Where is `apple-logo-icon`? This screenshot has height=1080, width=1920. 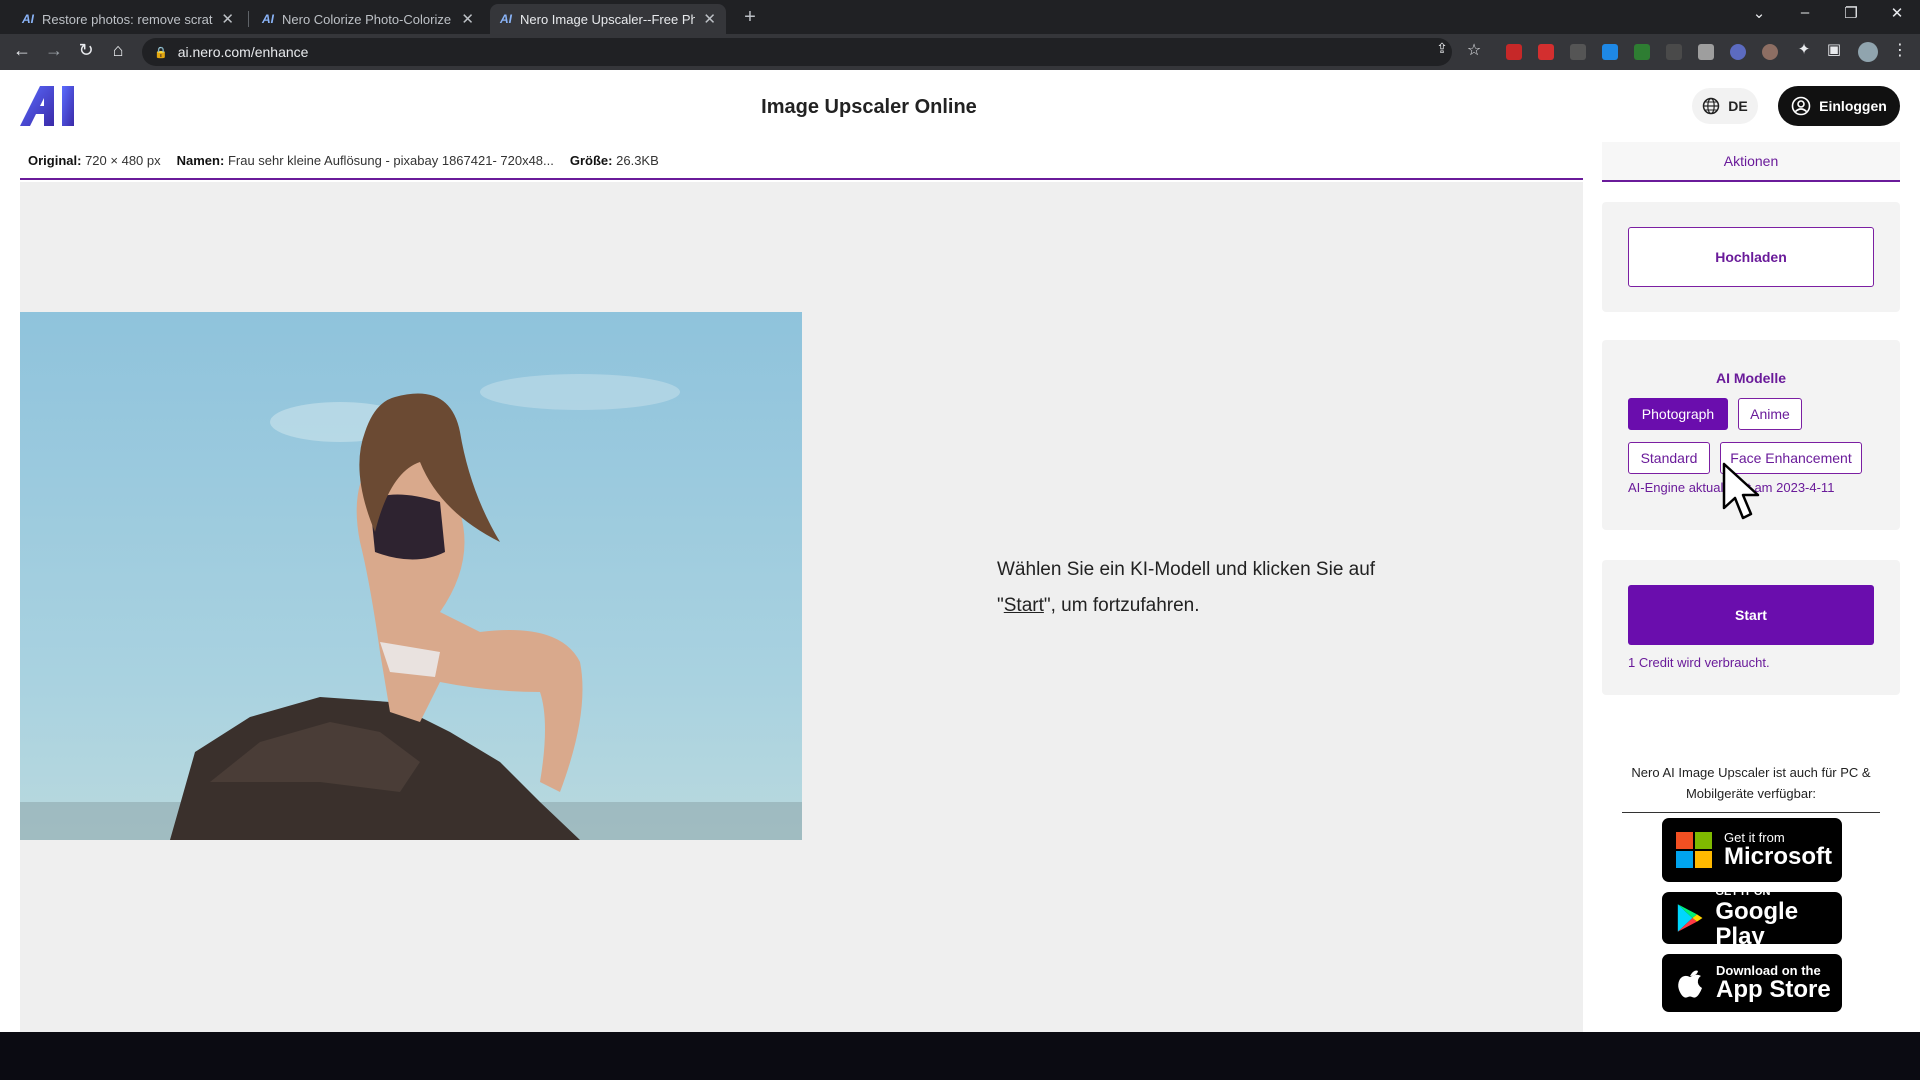 apple-logo-icon is located at coordinates (1690, 984).